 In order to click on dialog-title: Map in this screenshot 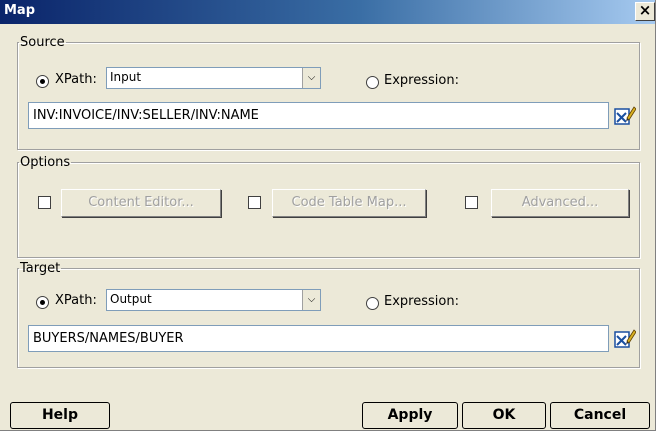, I will do `click(20, 10)`.